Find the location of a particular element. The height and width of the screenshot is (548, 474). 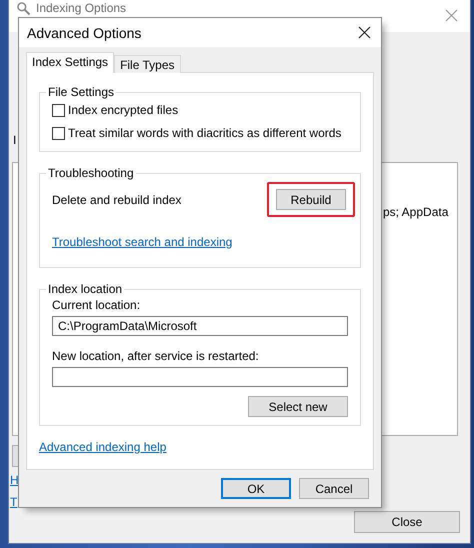

tab: File Types is located at coordinates (147, 64).